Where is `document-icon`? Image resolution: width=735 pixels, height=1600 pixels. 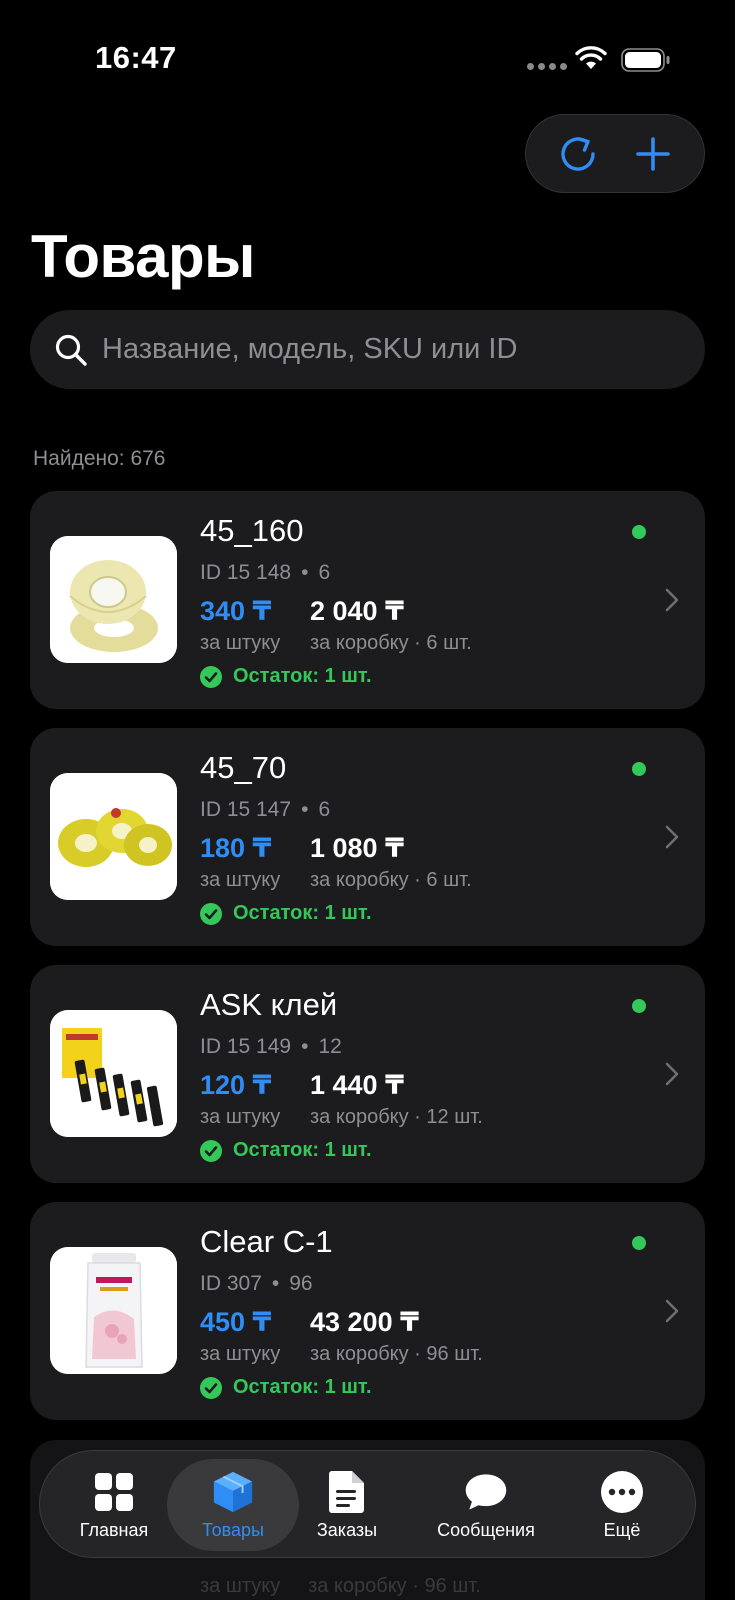
document-icon is located at coordinates (347, 1492).